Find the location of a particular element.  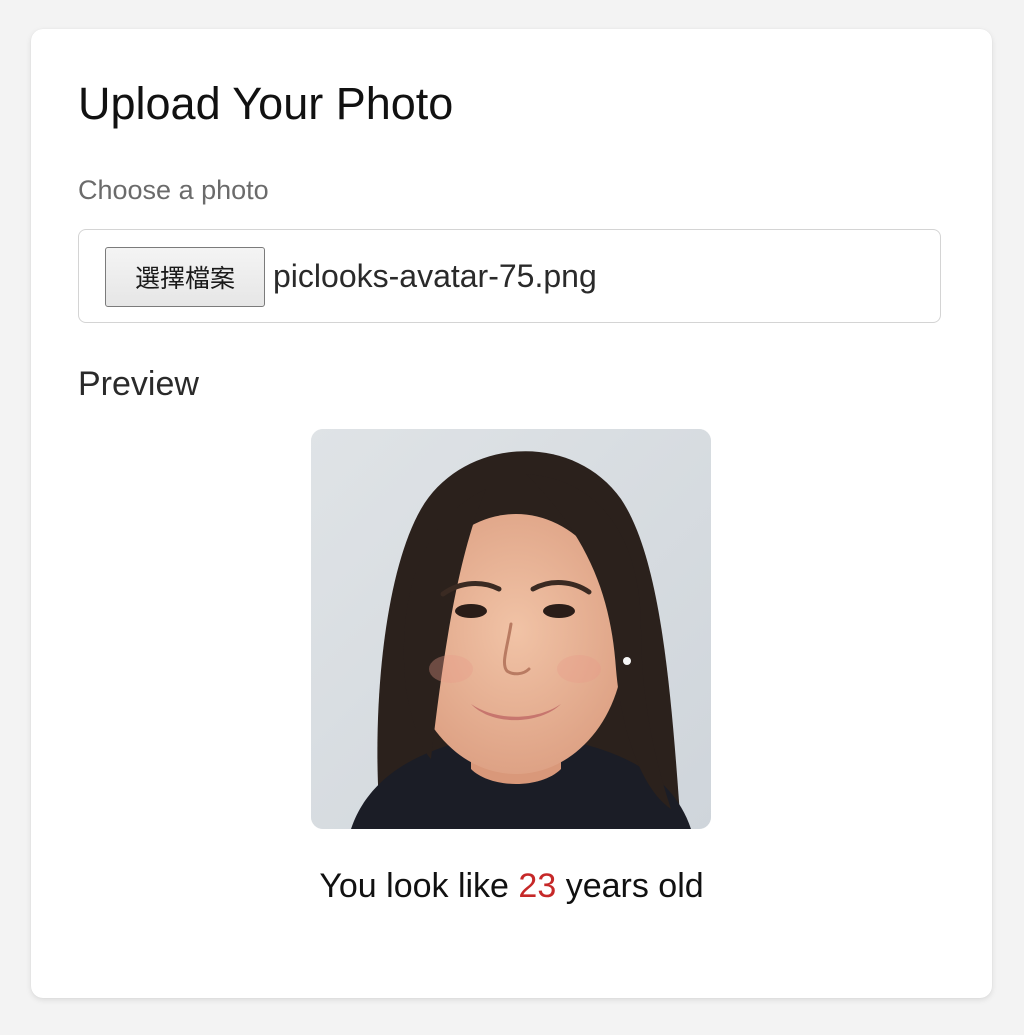

age-result-suffix: years old is located at coordinates (634, 886).